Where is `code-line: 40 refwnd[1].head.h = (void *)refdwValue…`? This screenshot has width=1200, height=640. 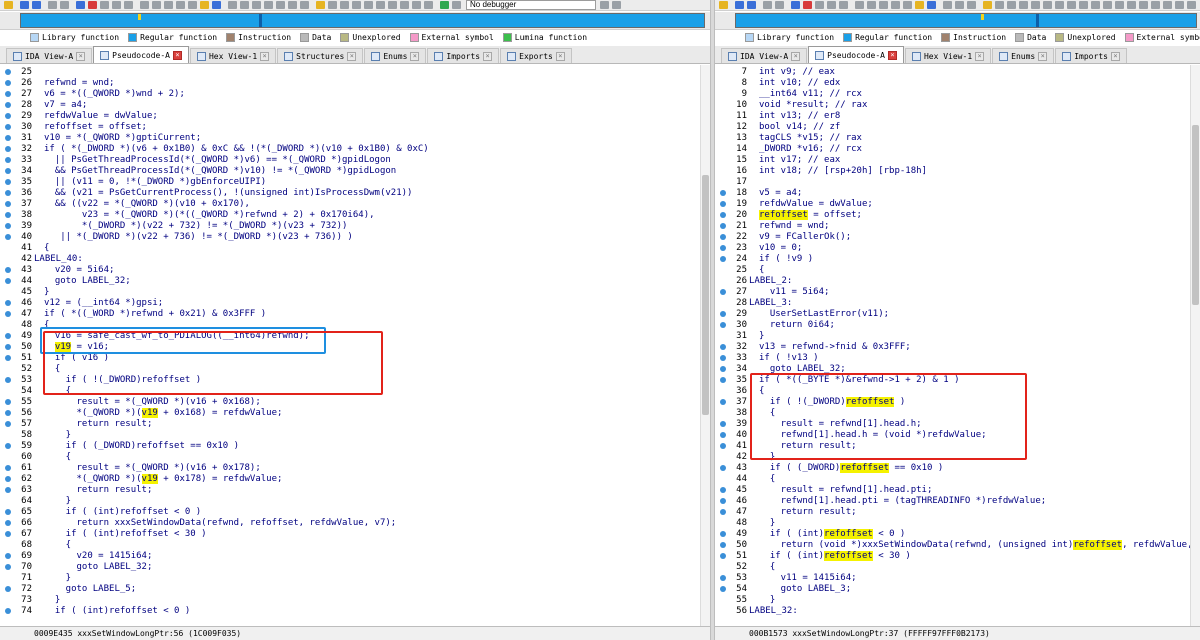
code-line: 40 refwnd[1].head.h = (void *)refdwValue… is located at coordinates (952, 435).